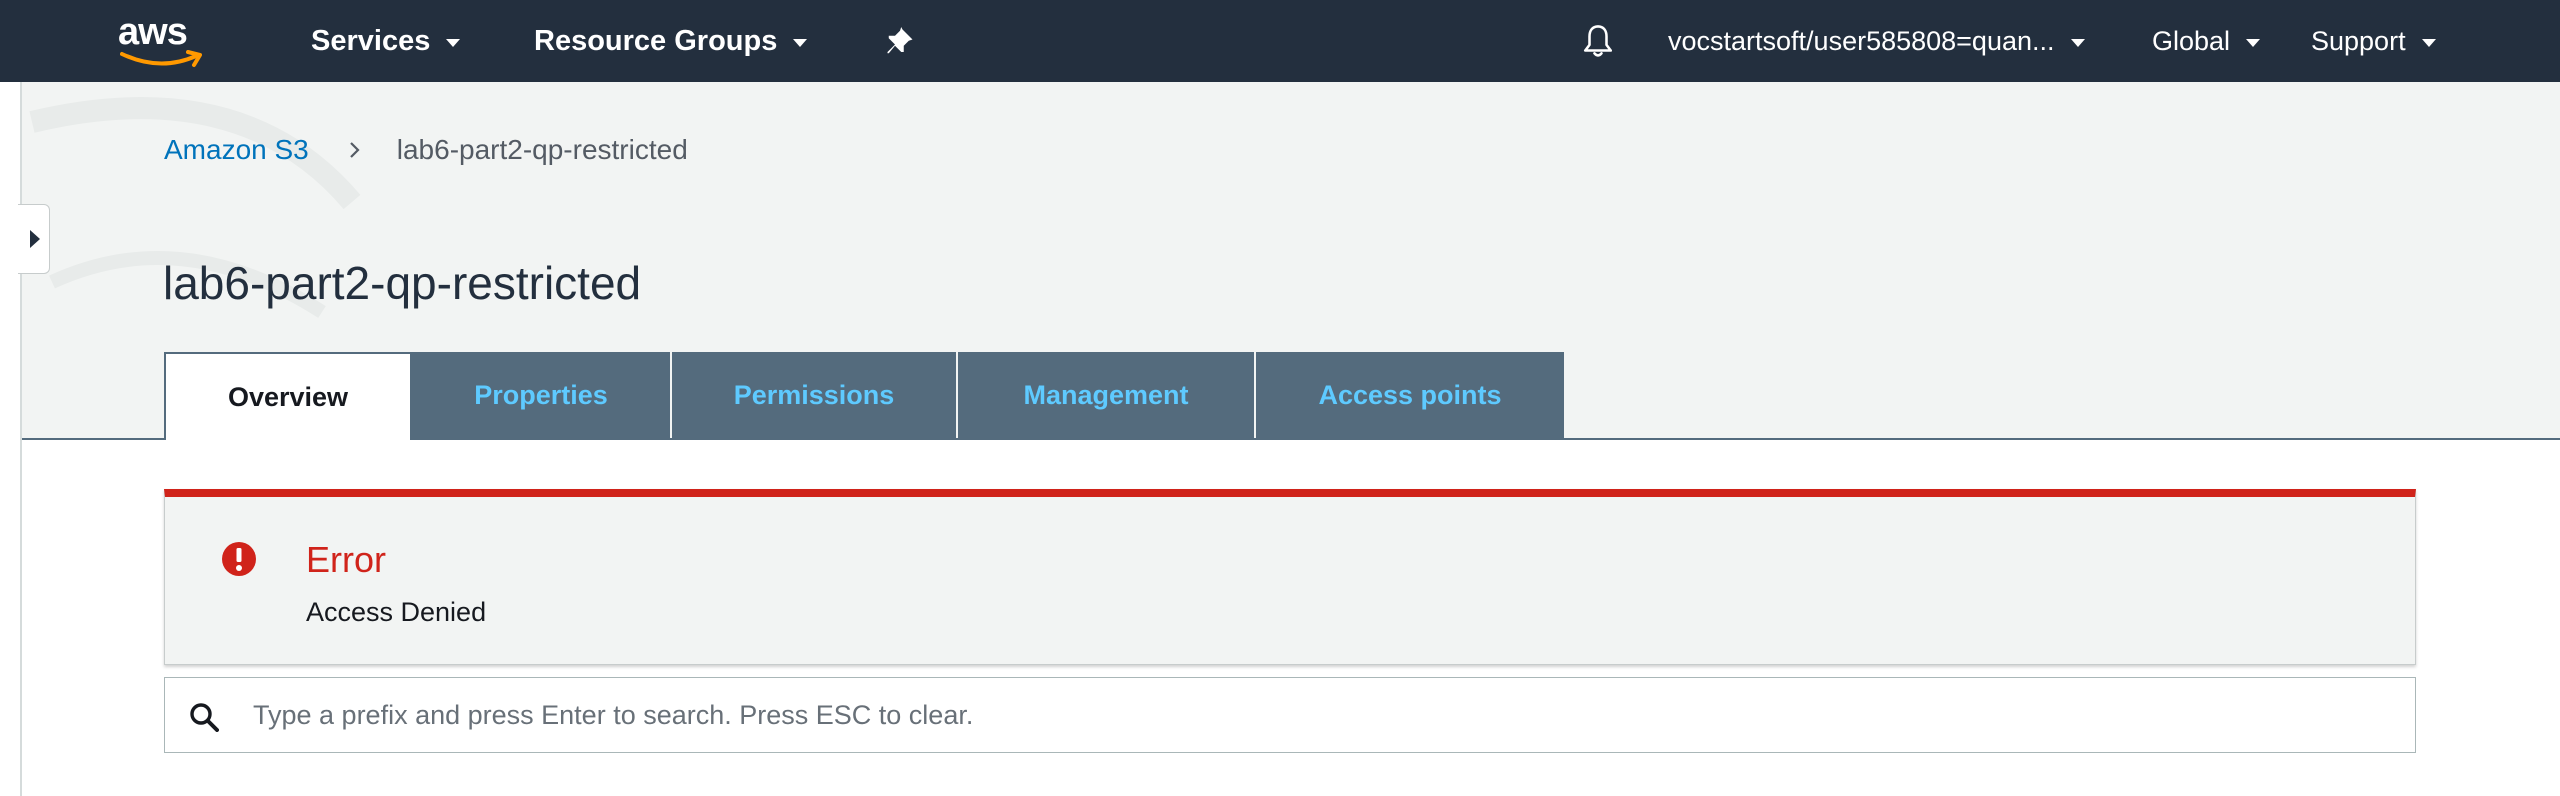  Describe the element at coordinates (204, 717) in the screenshot. I see `search-icon` at that location.